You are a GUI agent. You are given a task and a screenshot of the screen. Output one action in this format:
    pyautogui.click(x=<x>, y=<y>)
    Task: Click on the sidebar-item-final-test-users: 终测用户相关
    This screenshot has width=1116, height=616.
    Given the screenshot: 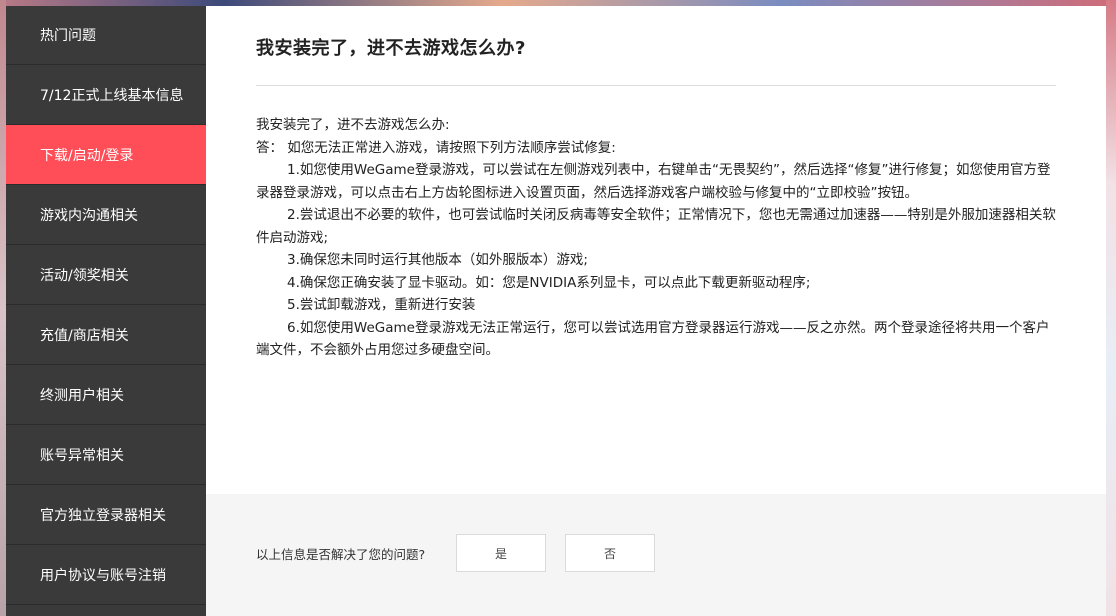 What is the action you would take?
    pyautogui.click(x=106, y=395)
    